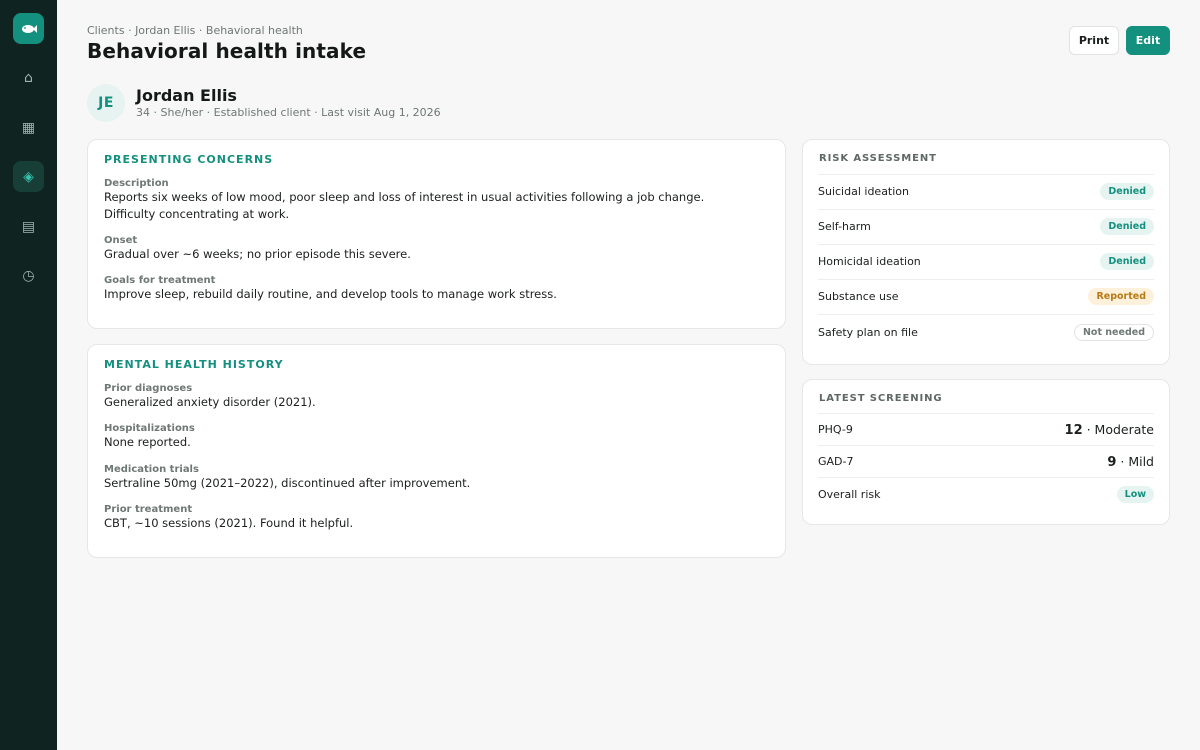 Image resolution: width=1200 pixels, height=750 pixels. What do you see at coordinates (121, 240) in the screenshot?
I see `field-label: Onset` at bounding box center [121, 240].